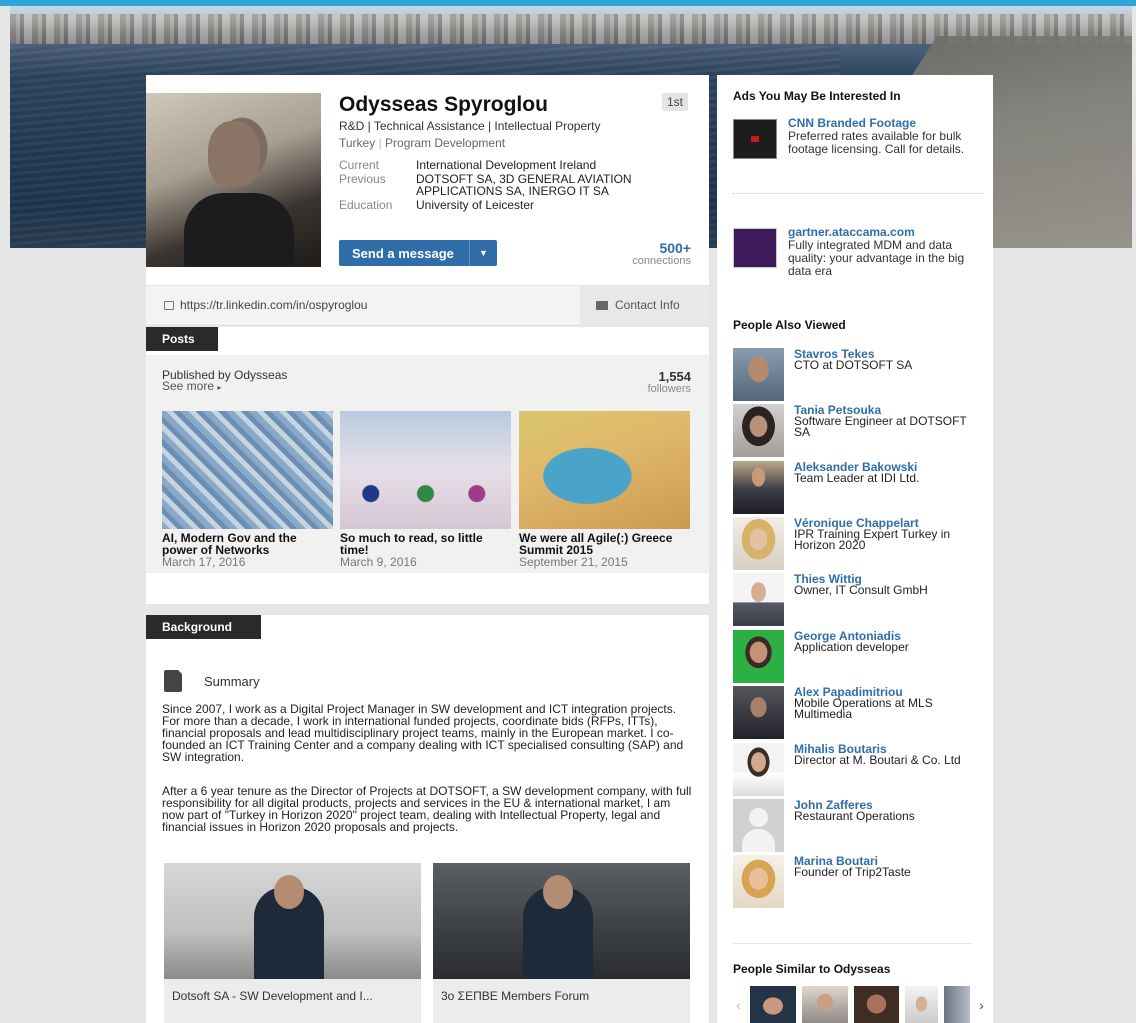  What do you see at coordinates (755, 139) in the screenshot?
I see `cnn-logo-icon` at bounding box center [755, 139].